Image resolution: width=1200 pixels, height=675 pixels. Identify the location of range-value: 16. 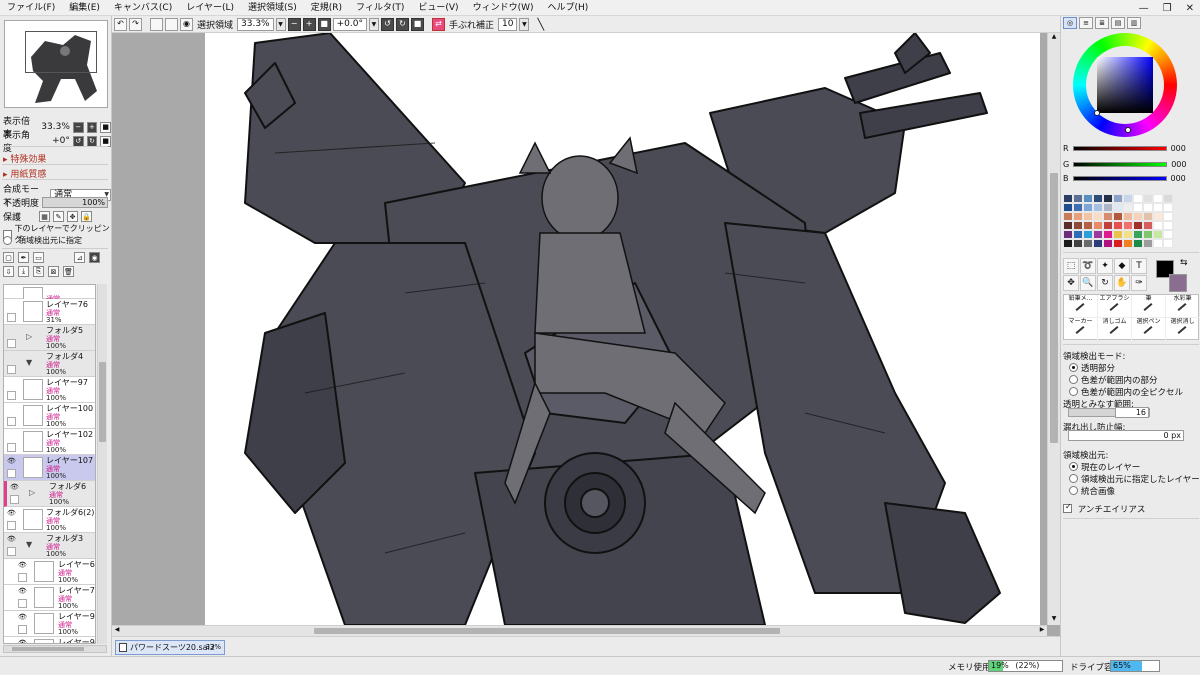
(1132, 412).